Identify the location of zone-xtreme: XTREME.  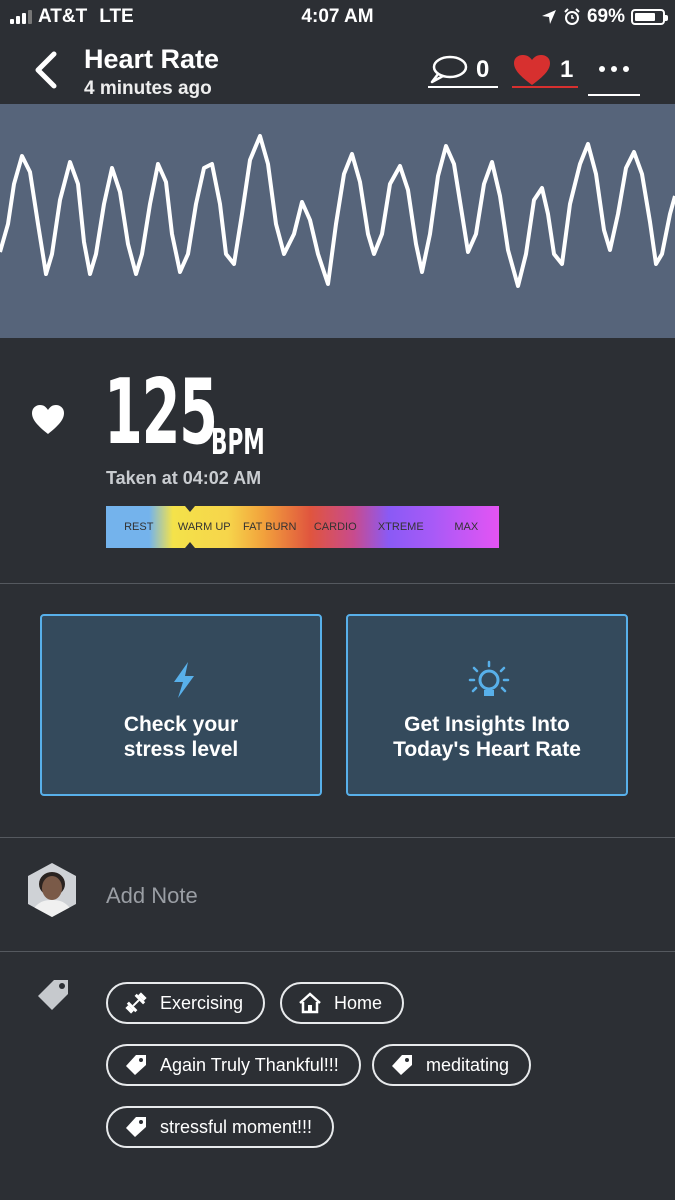
(400, 527).